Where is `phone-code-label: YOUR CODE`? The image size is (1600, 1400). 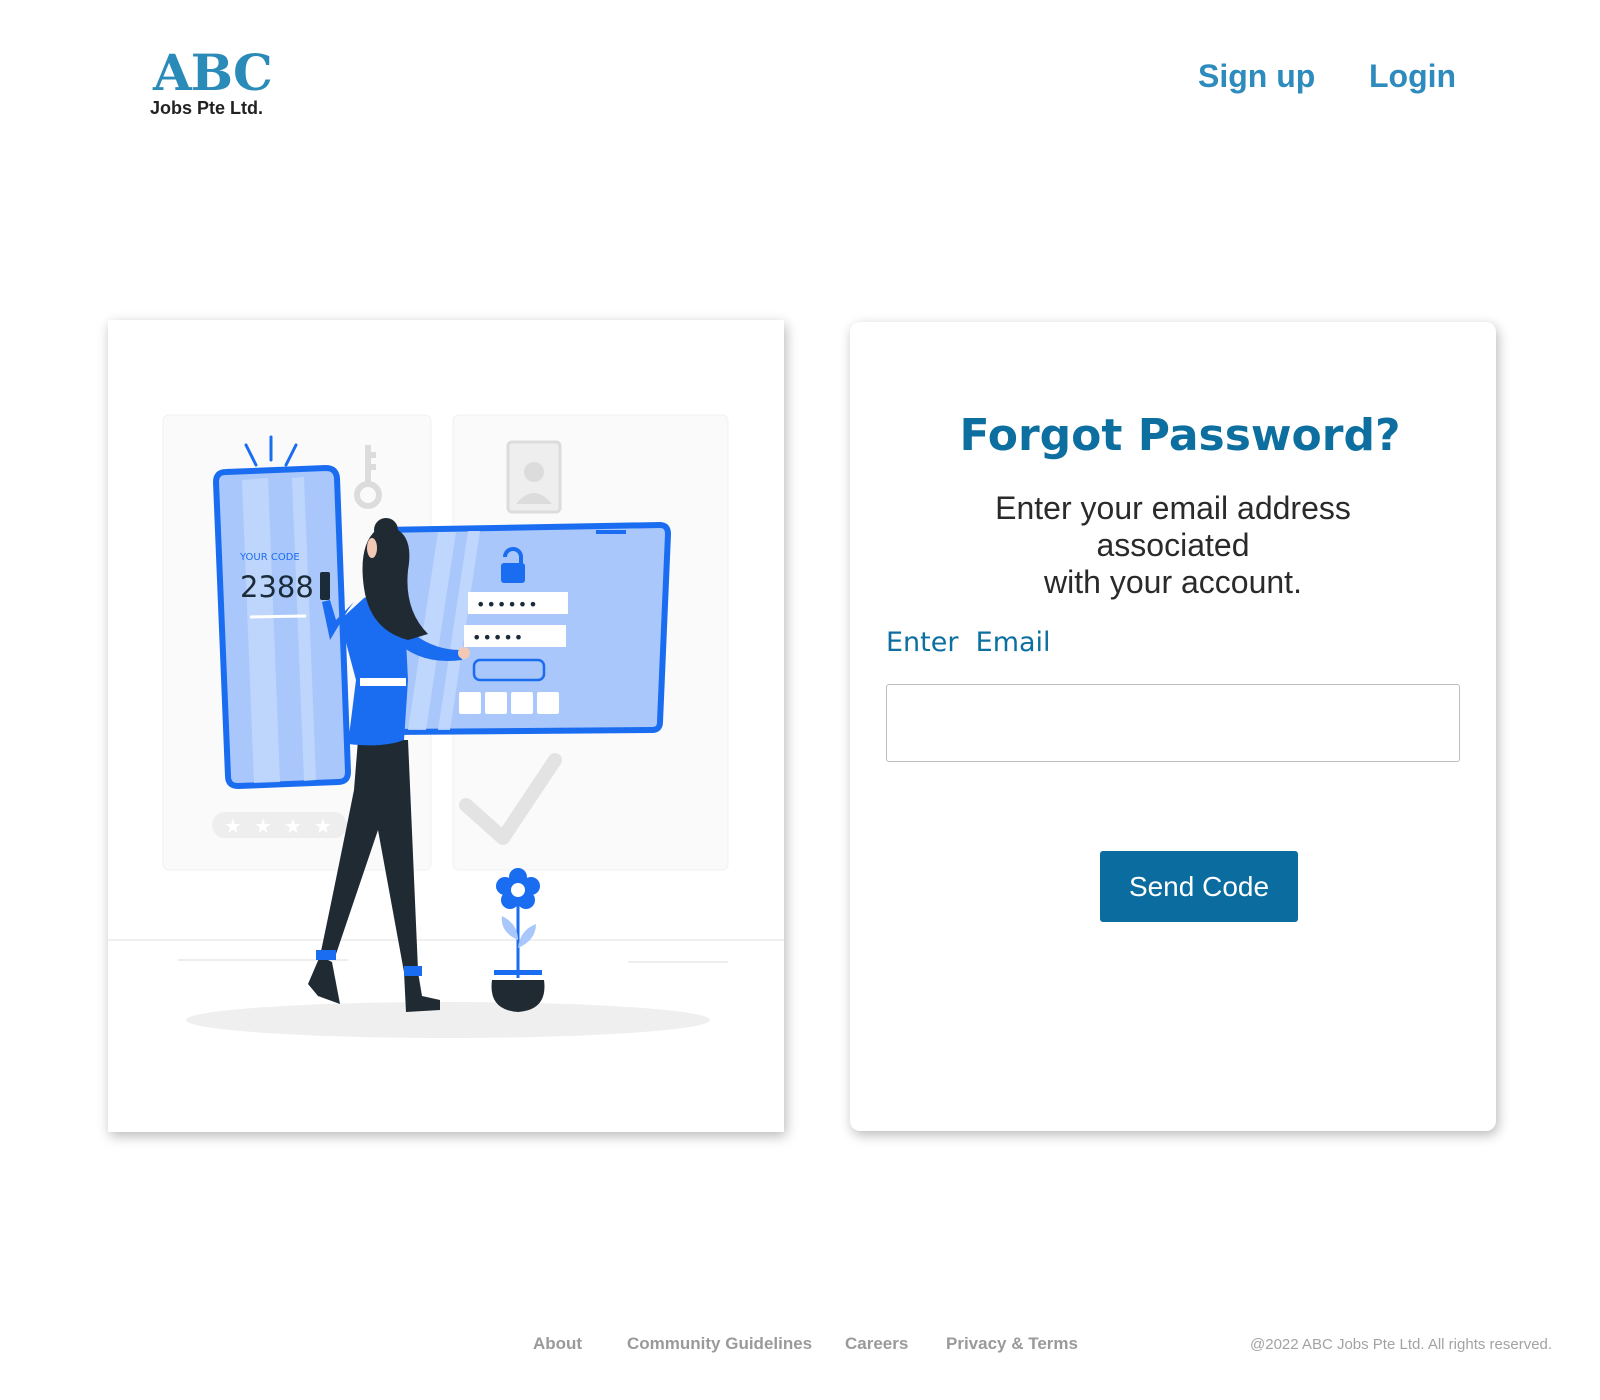 phone-code-label: YOUR CODE is located at coordinates (269, 557).